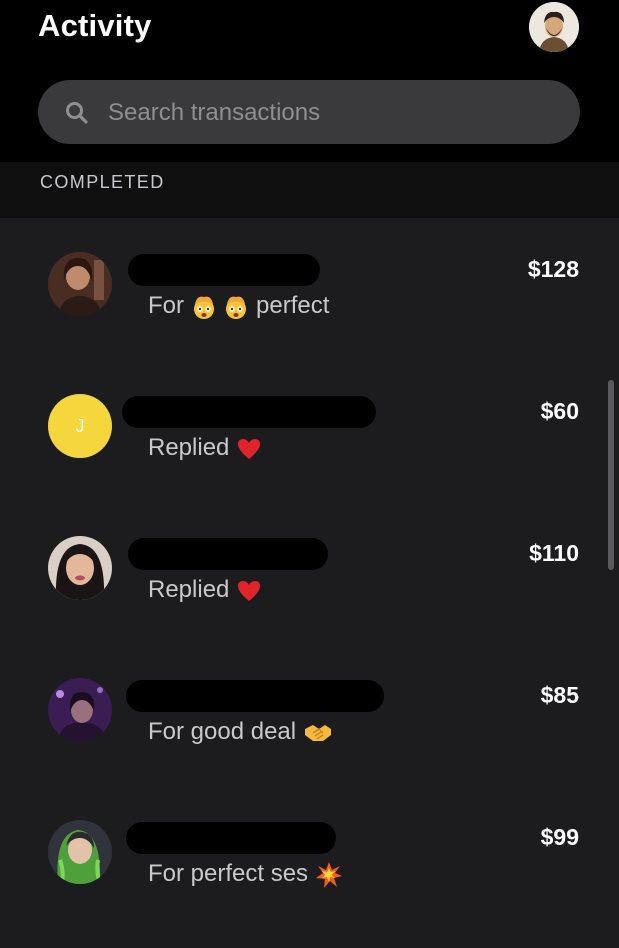  What do you see at coordinates (309, 599) in the screenshot?
I see `transaction-row: Replied $110` at bounding box center [309, 599].